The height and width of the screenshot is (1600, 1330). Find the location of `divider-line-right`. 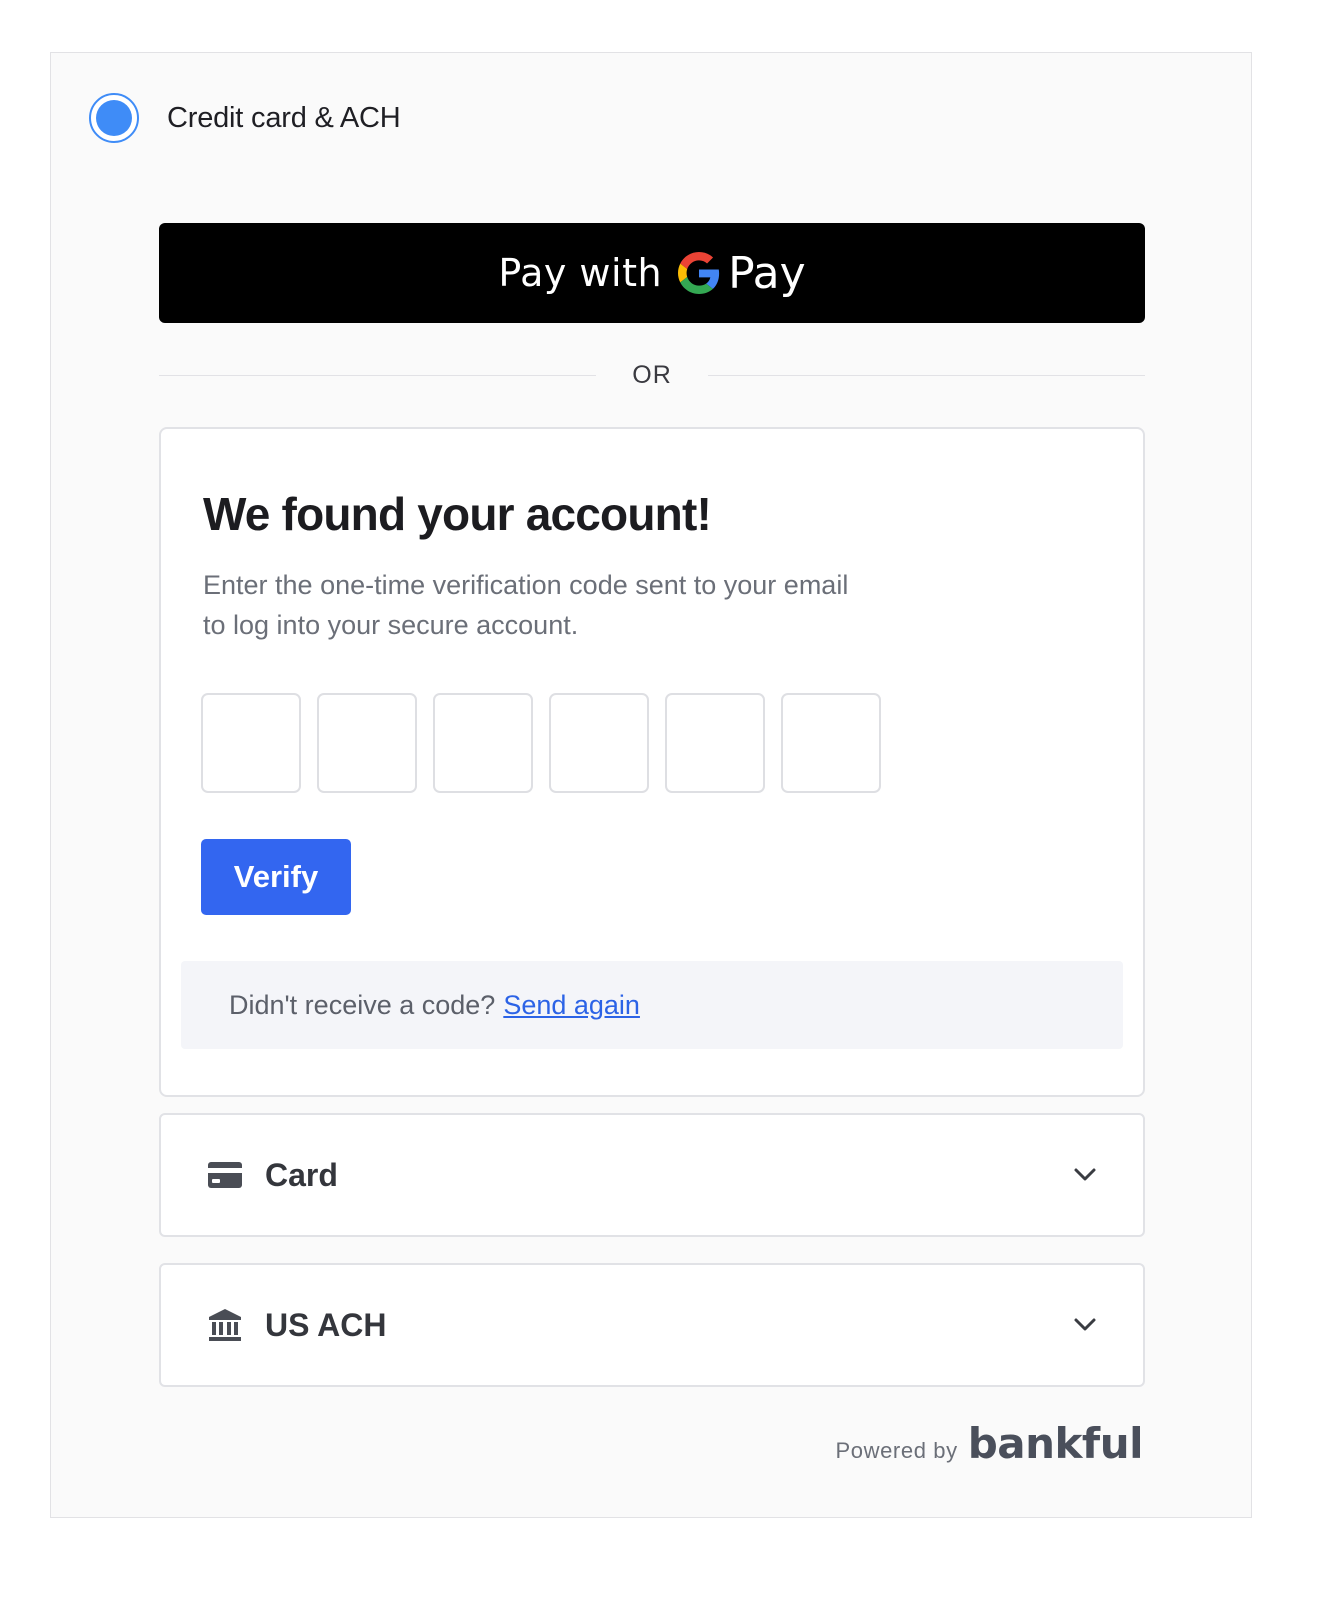

divider-line-right is located at coordinates (926, 375).